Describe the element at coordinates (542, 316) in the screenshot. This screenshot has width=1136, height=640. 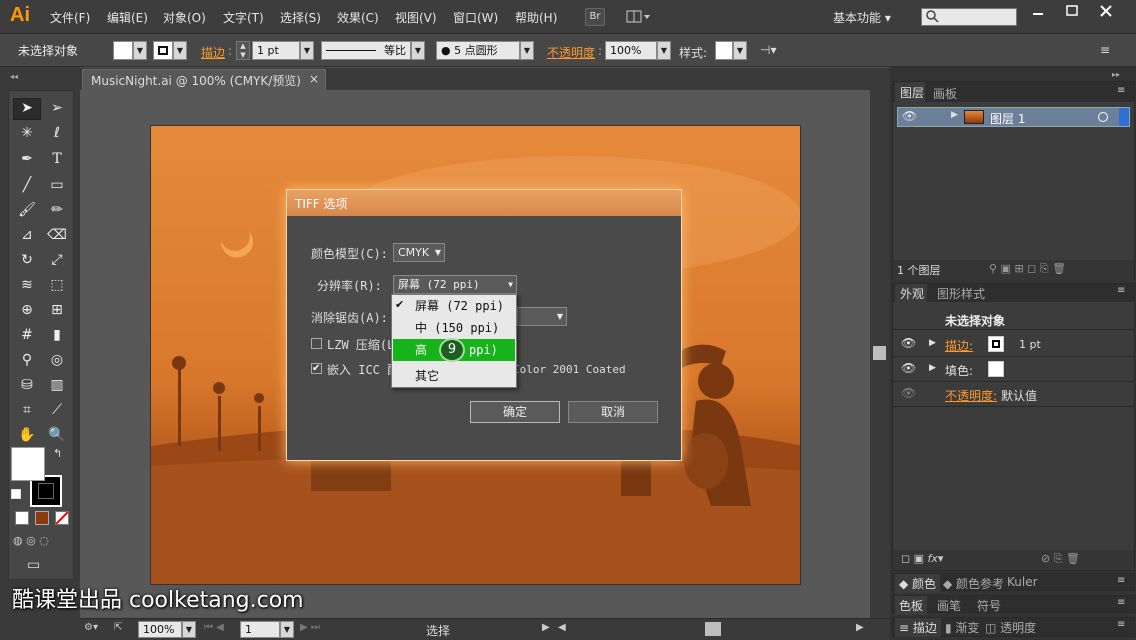
I see `antialias-select: ▼` at that location.